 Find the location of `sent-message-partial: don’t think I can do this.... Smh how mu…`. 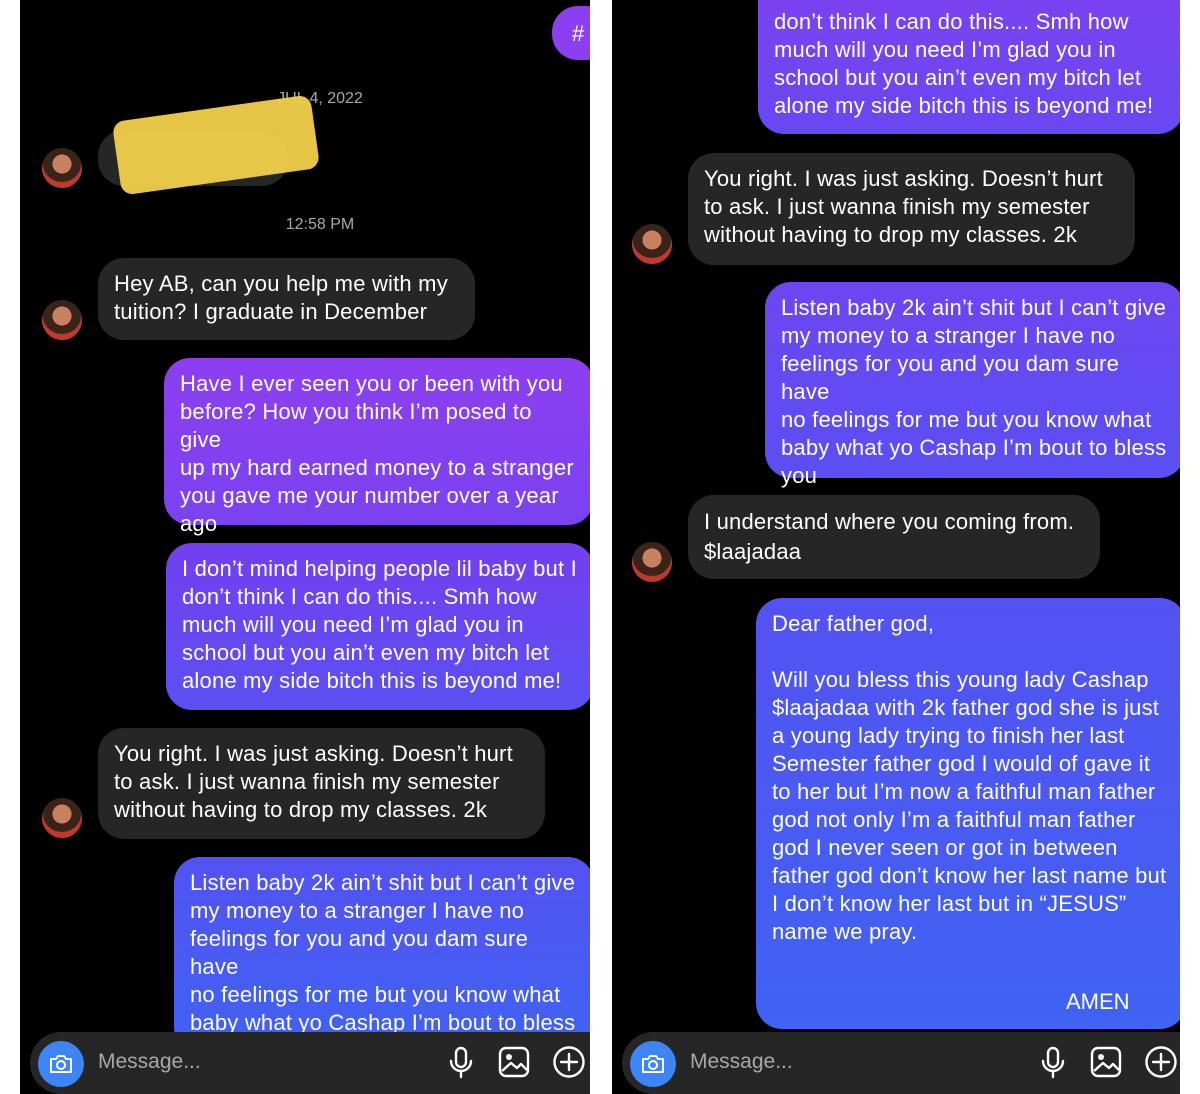

sent-message-partial: don’t think I can do this.... Smh how mu… is located at coordinates (969, 67).